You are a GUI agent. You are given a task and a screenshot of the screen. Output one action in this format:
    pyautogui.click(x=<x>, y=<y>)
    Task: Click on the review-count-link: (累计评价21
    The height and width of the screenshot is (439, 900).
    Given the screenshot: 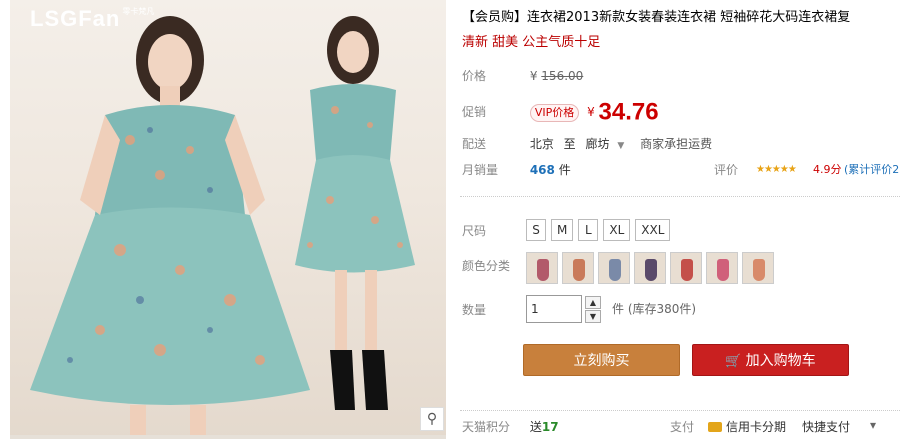 What is the action you would take?
    pyautogui.click(x=872, y=170)
    